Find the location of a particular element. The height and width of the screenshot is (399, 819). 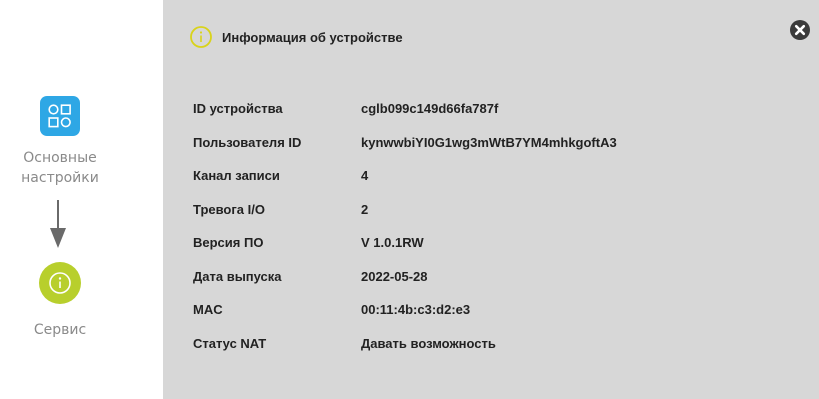

info-value: 4 is located at coordinates (365, 176).